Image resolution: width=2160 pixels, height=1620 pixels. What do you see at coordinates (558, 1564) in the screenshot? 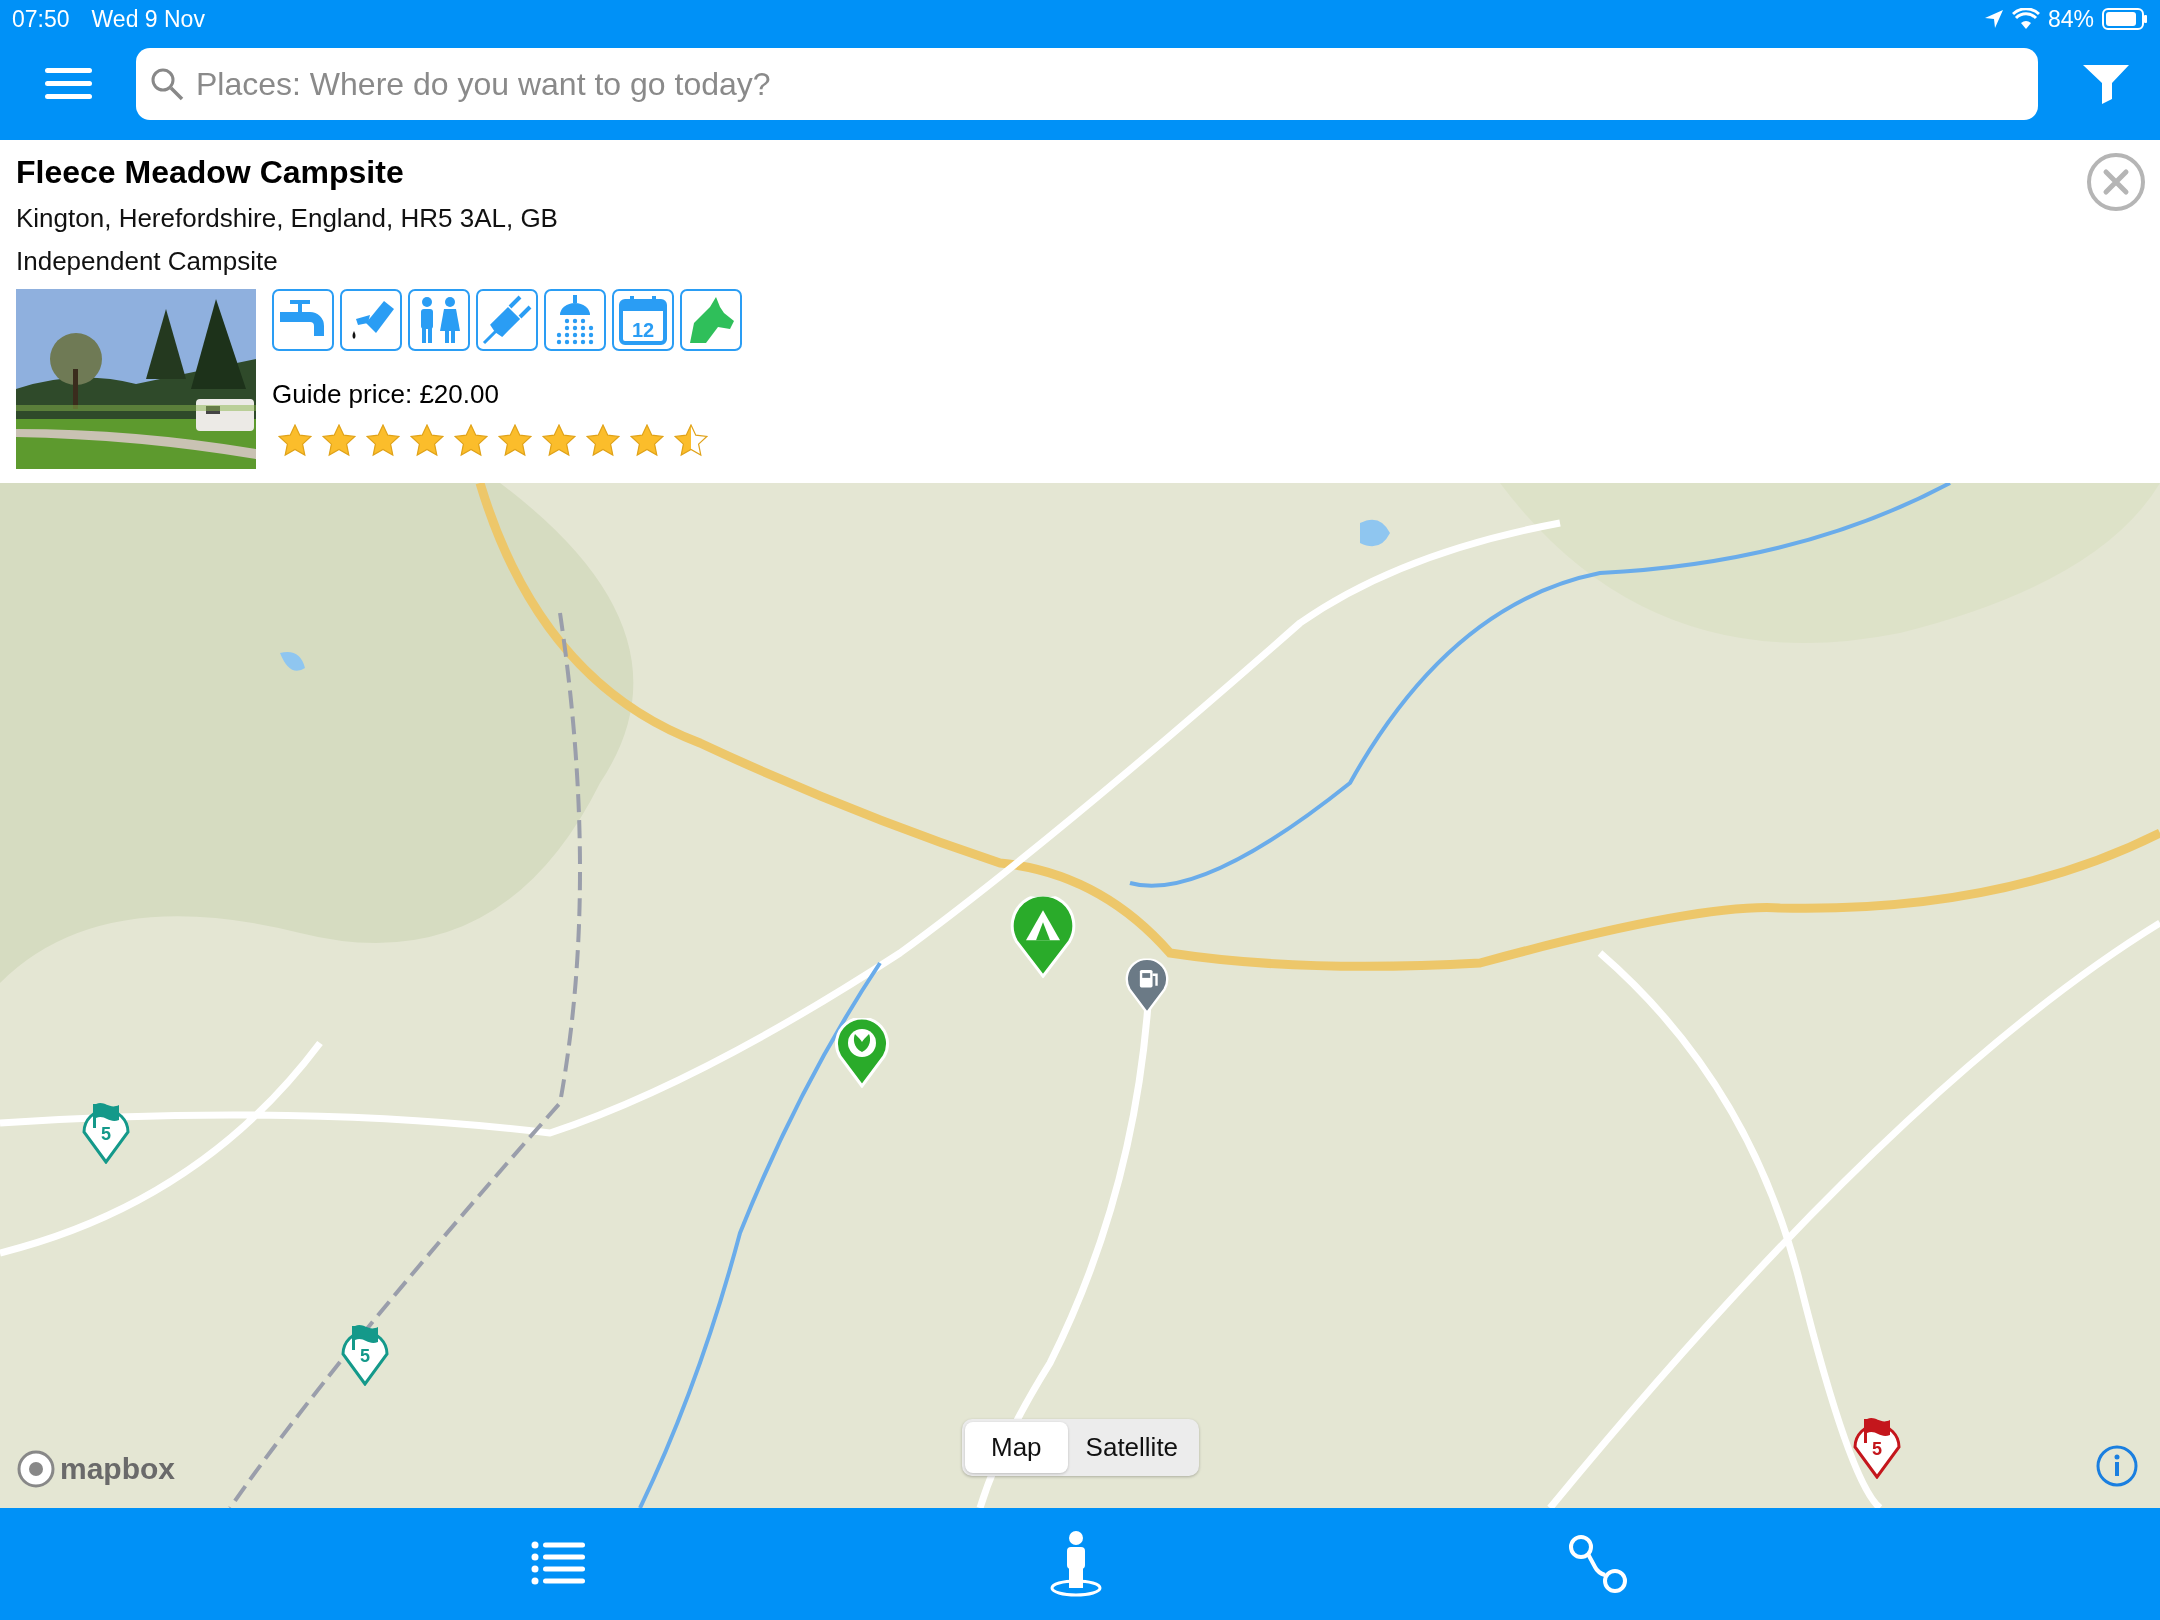
I see `list-button` at bounding box center [558, 1564].